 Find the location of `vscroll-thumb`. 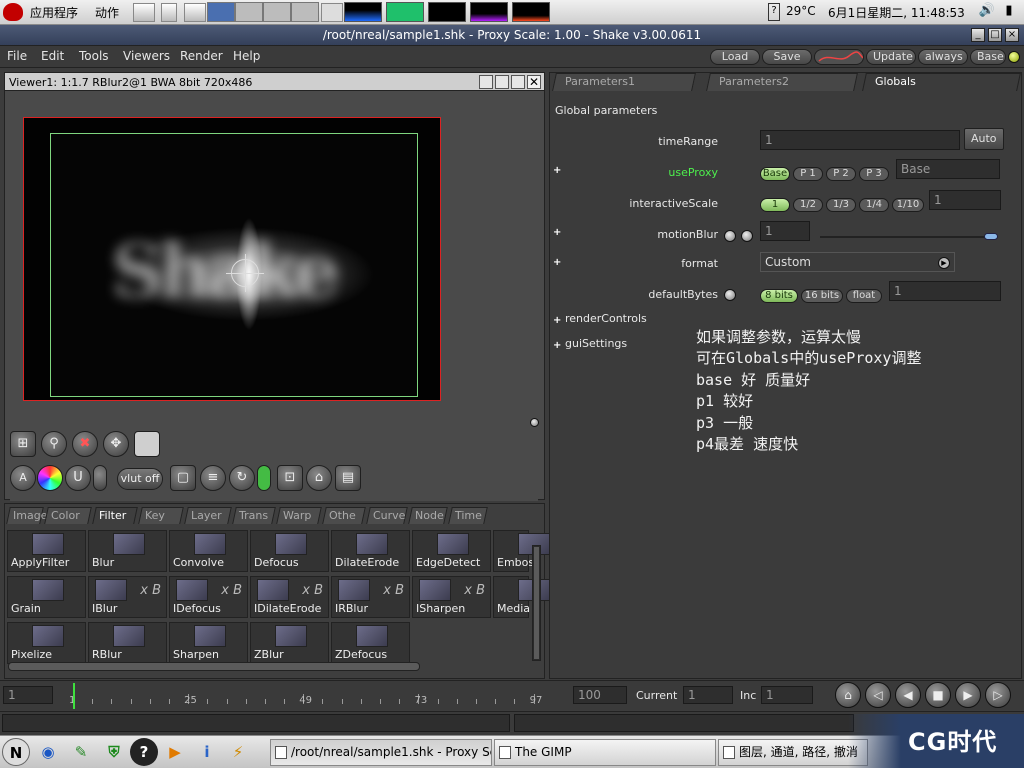

vscroll-thumb is located at coordinates (536, 603).